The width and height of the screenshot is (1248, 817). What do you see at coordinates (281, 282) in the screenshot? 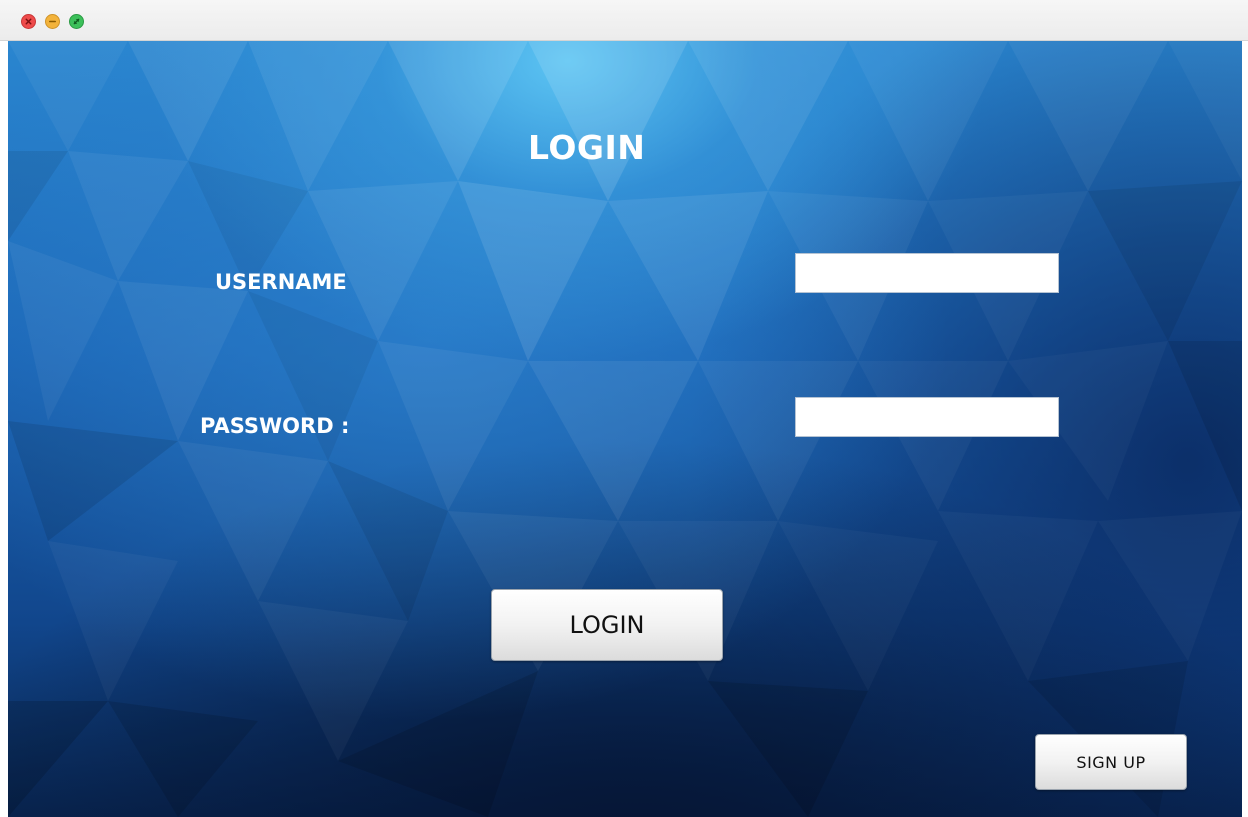
I see `username-label: USERNAME` at bounding box center [281, 282].